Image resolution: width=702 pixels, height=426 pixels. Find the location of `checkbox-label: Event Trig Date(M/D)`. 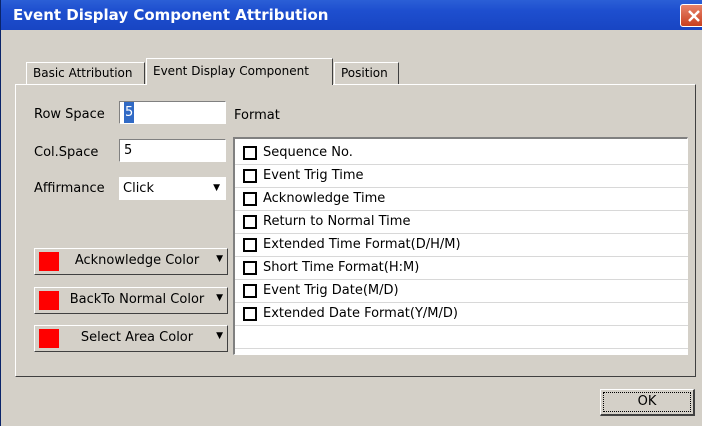

checkbox-label: Event Trig Date(M/D) is located at coordinates (331, 290).